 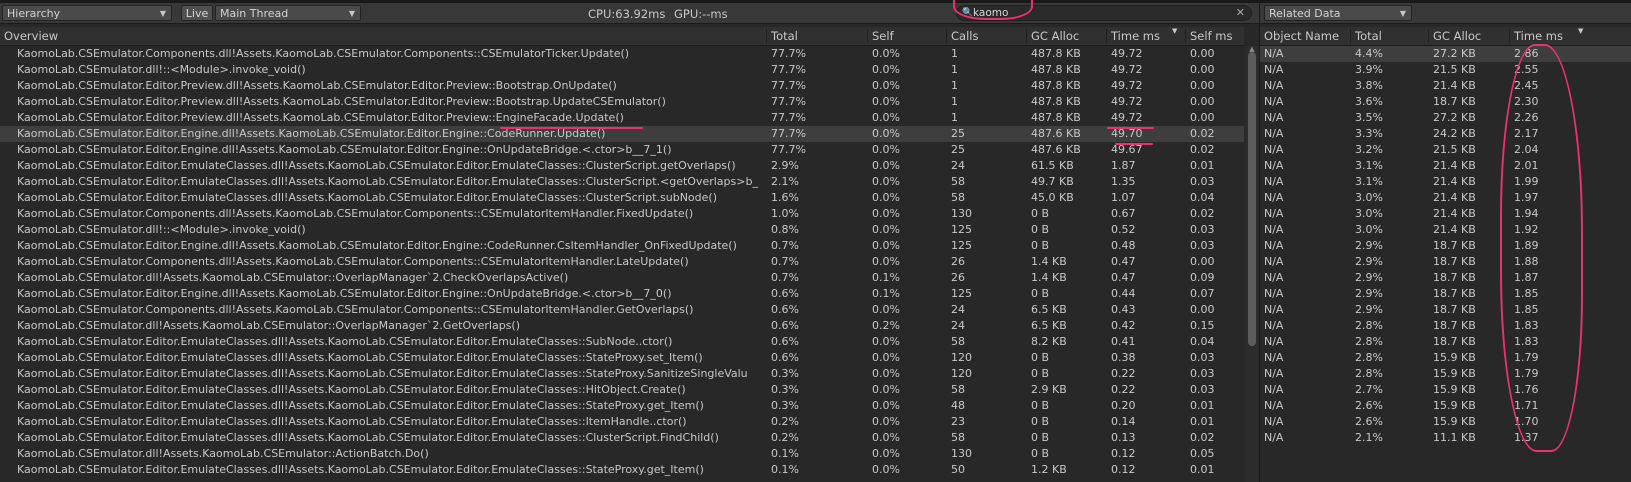 I want to click on col-related-gc-alloc: GC Alloc, so click(x=1469, y=36).